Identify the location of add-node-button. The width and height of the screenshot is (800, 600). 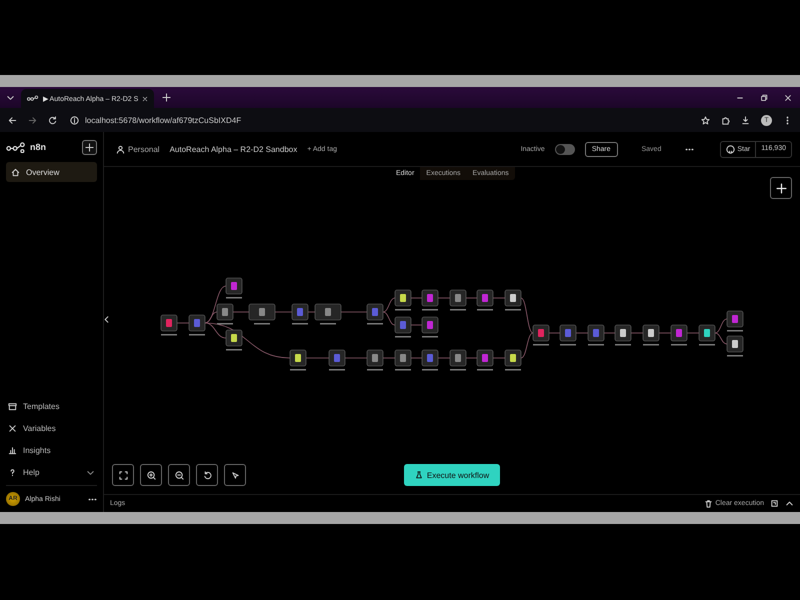
(781, 188).